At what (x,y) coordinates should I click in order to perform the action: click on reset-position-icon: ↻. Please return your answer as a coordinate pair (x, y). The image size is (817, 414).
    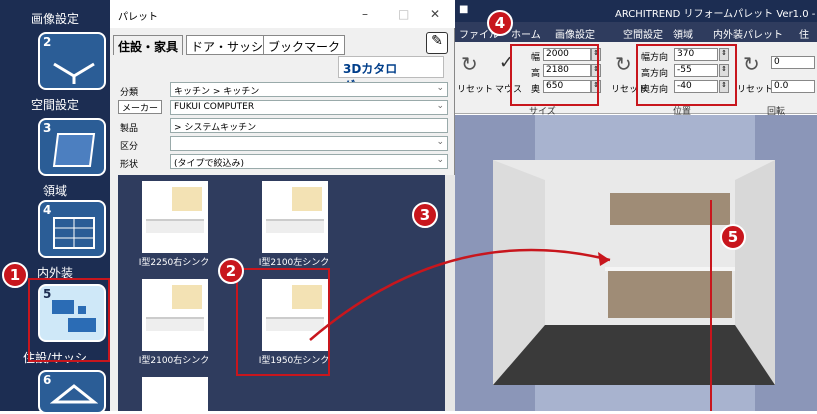
    Looking at the image, I should click on (623, 64).